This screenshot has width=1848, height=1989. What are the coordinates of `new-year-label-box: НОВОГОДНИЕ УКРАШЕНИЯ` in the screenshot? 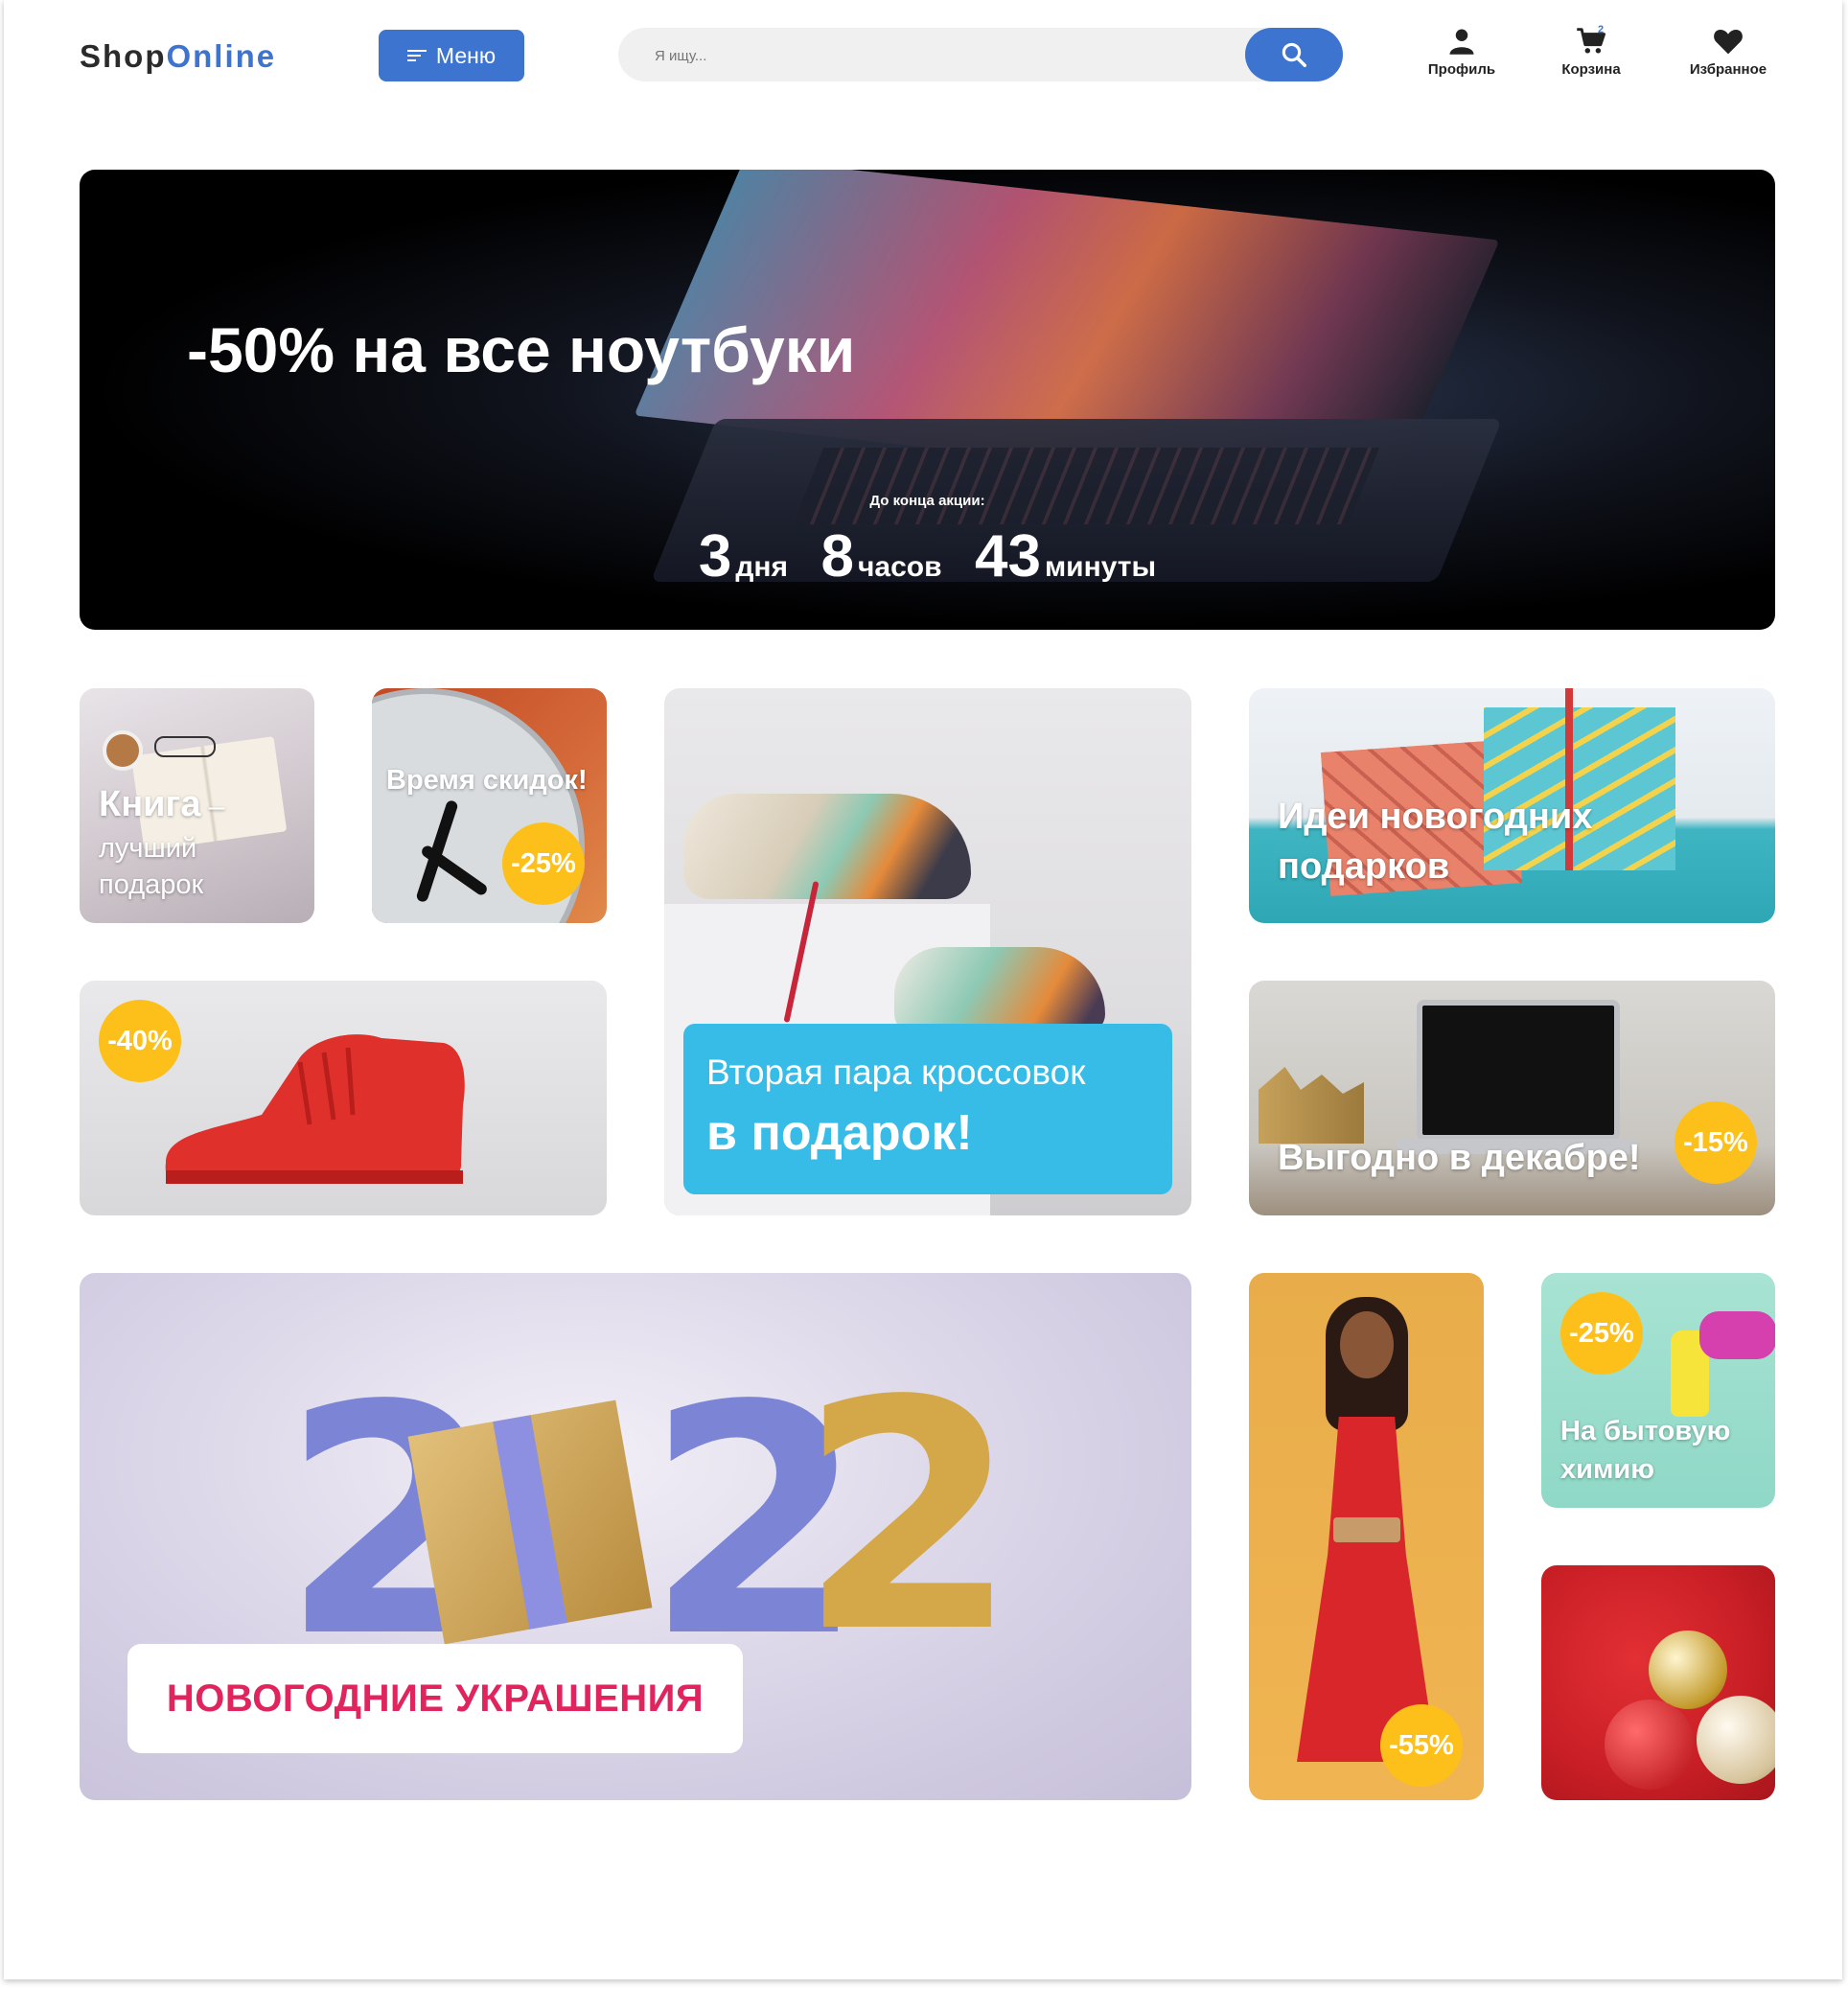 It's located at (435, 1699).